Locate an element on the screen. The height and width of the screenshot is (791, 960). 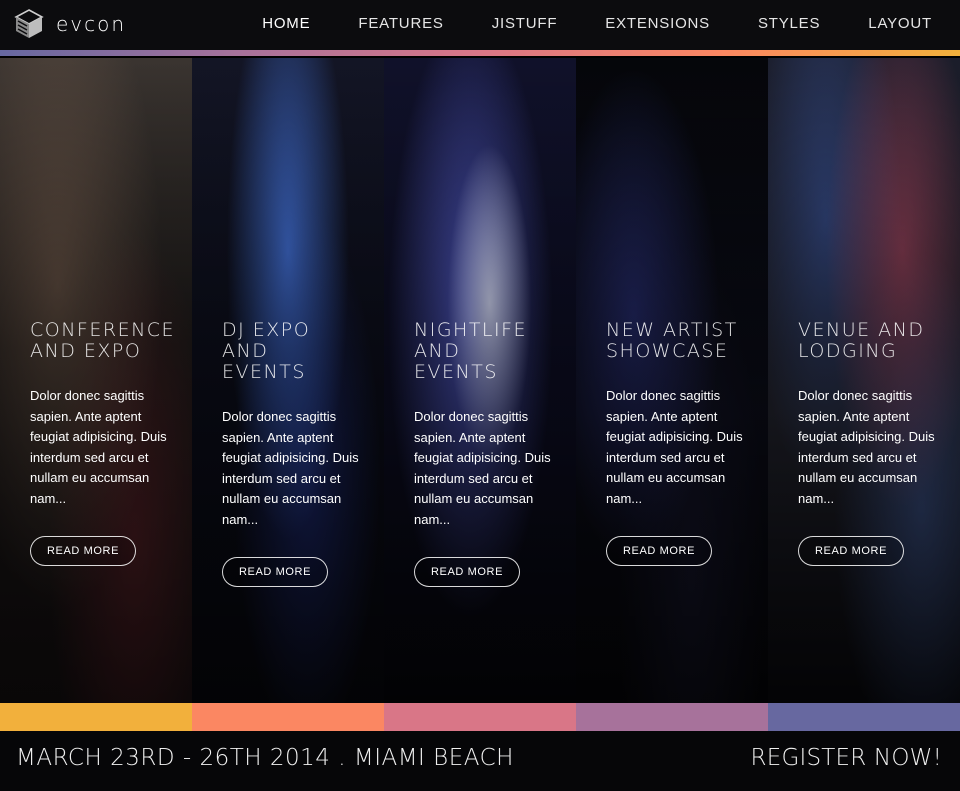
color-strip is located at coordinates (480, 717).